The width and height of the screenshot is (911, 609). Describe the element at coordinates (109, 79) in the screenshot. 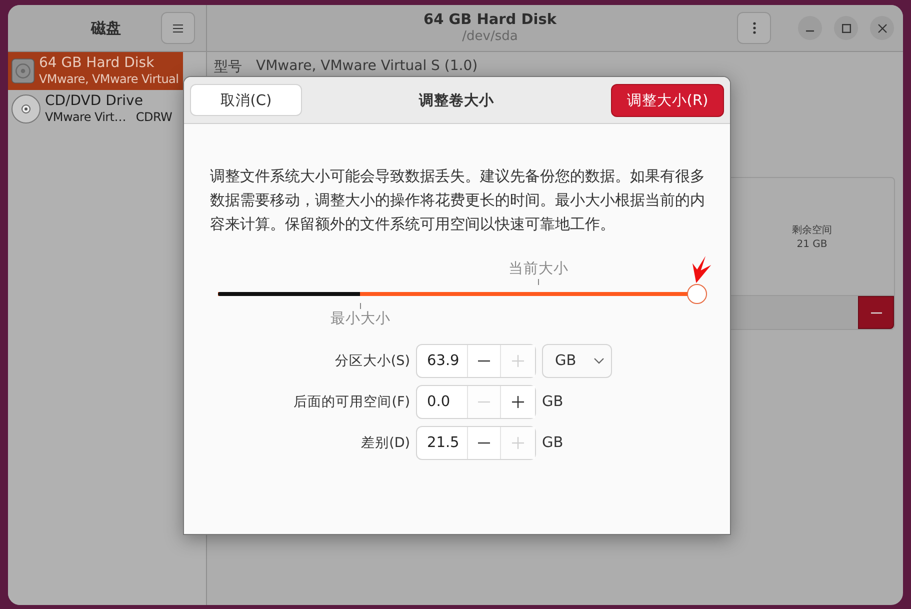

I see `drive-detail: VMware, VMware Virtual` at that location.